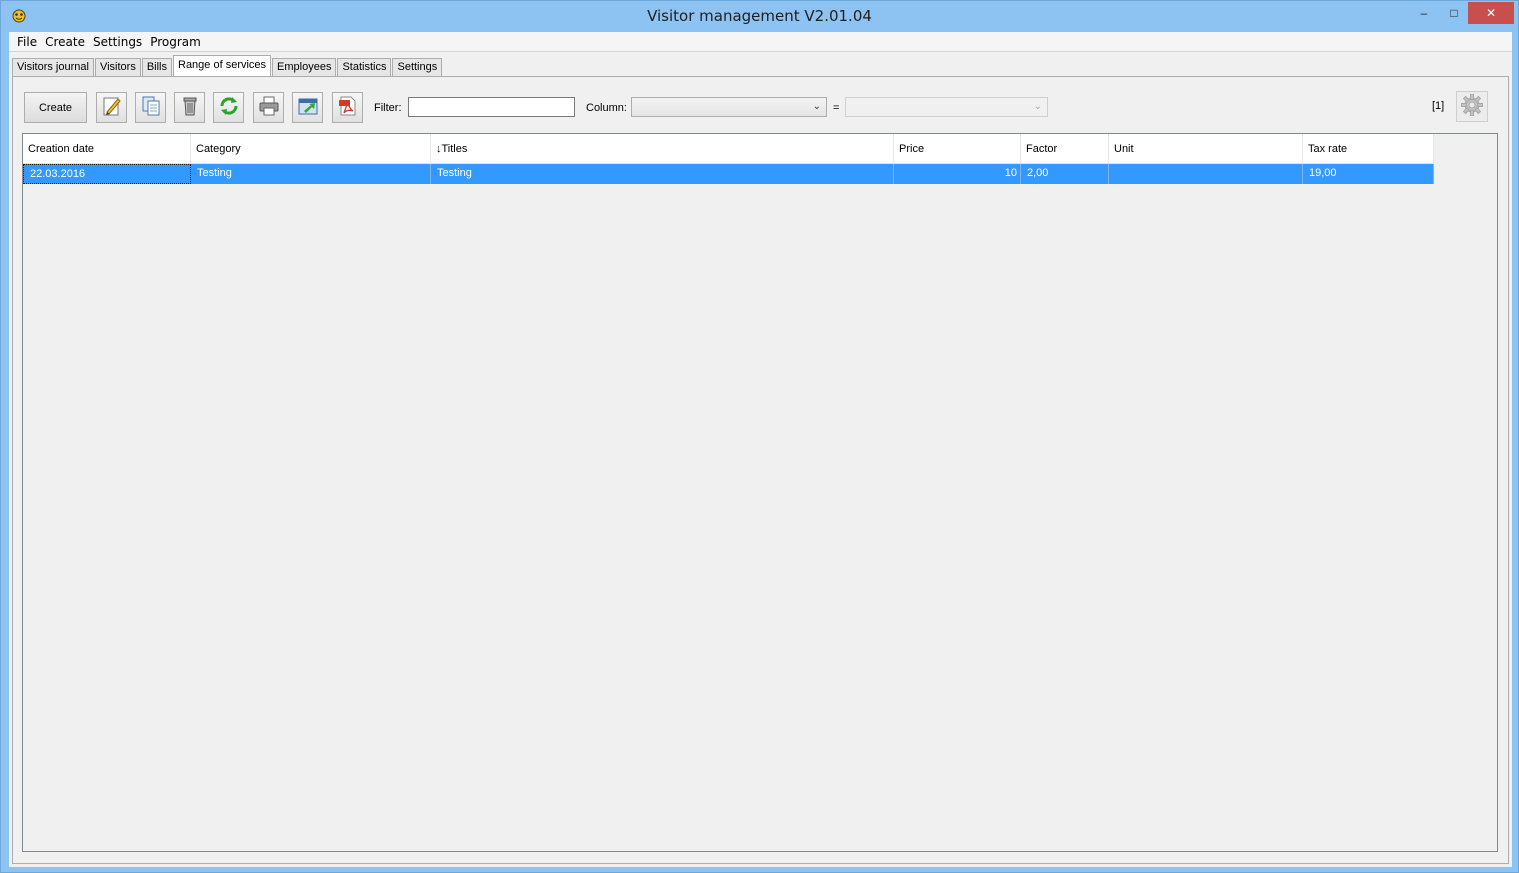 The width and height of the screenshot is (1519, 873). I want to click on edit-icon, so click(112, 107).